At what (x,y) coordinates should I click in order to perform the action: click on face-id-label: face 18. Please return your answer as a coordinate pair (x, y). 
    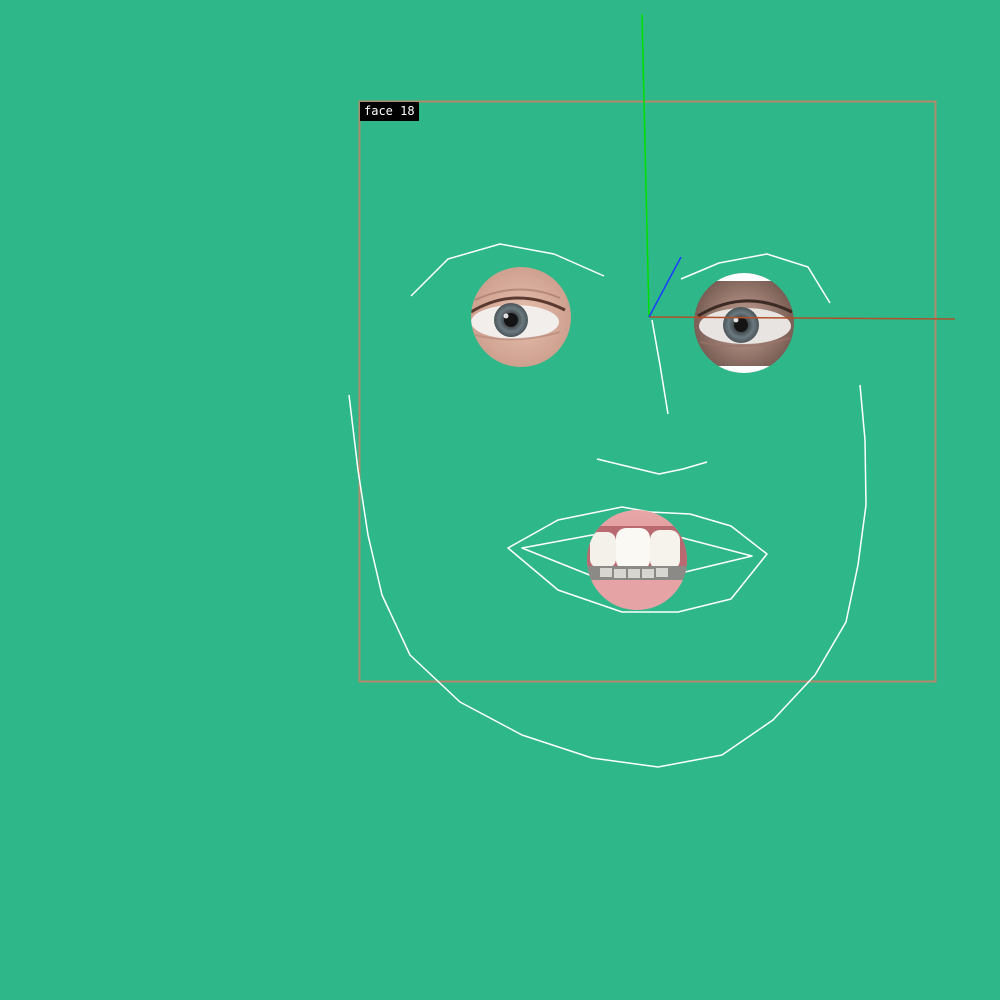
    Looking at the image, I should click on (389, 111).